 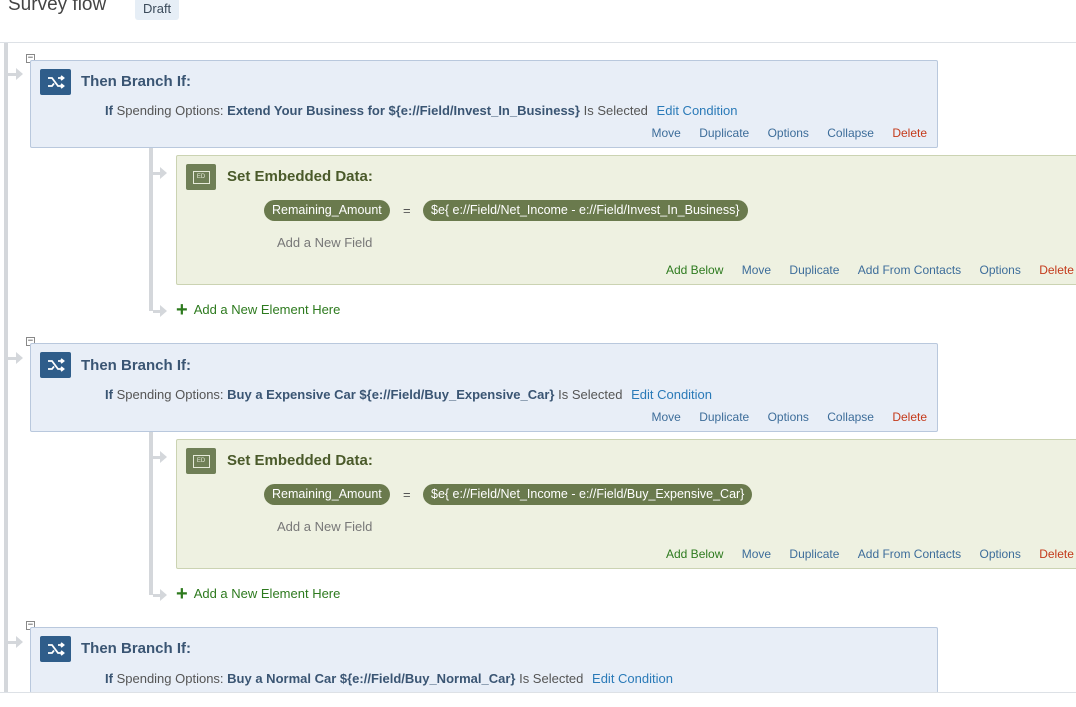 What do you see at coordinates (157, 10) in the screenshot?
I see `status-badge: Draft` at bounding box center [157, 10].